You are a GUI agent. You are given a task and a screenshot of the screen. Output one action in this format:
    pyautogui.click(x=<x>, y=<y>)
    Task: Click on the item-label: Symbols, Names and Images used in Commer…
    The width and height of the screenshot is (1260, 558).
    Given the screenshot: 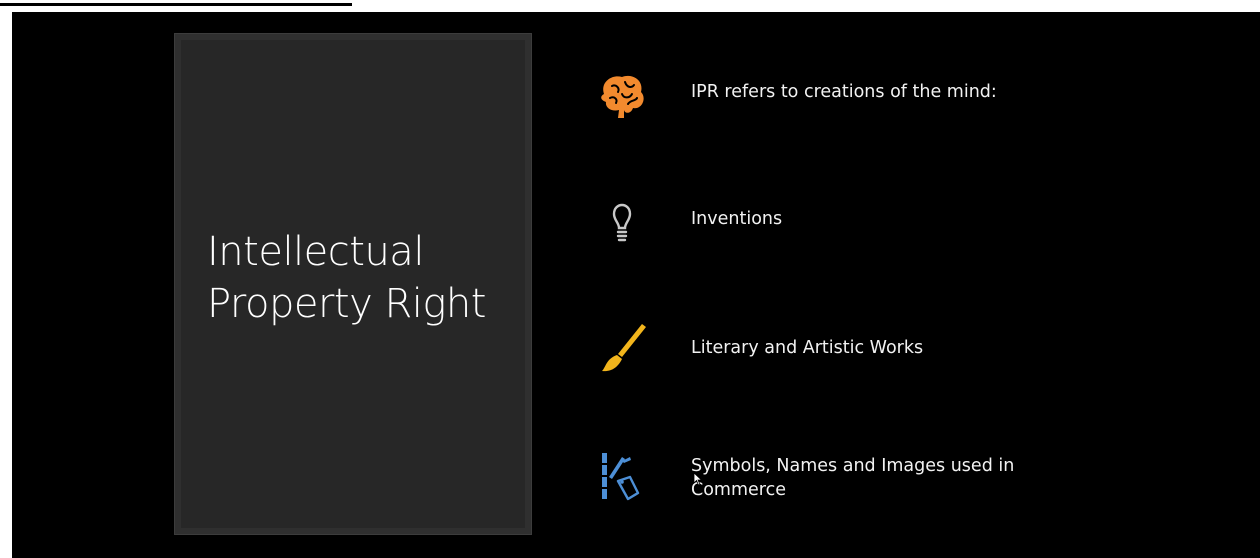 What is the action you would take?
    pyautogui.click(x=853, y=478)
    